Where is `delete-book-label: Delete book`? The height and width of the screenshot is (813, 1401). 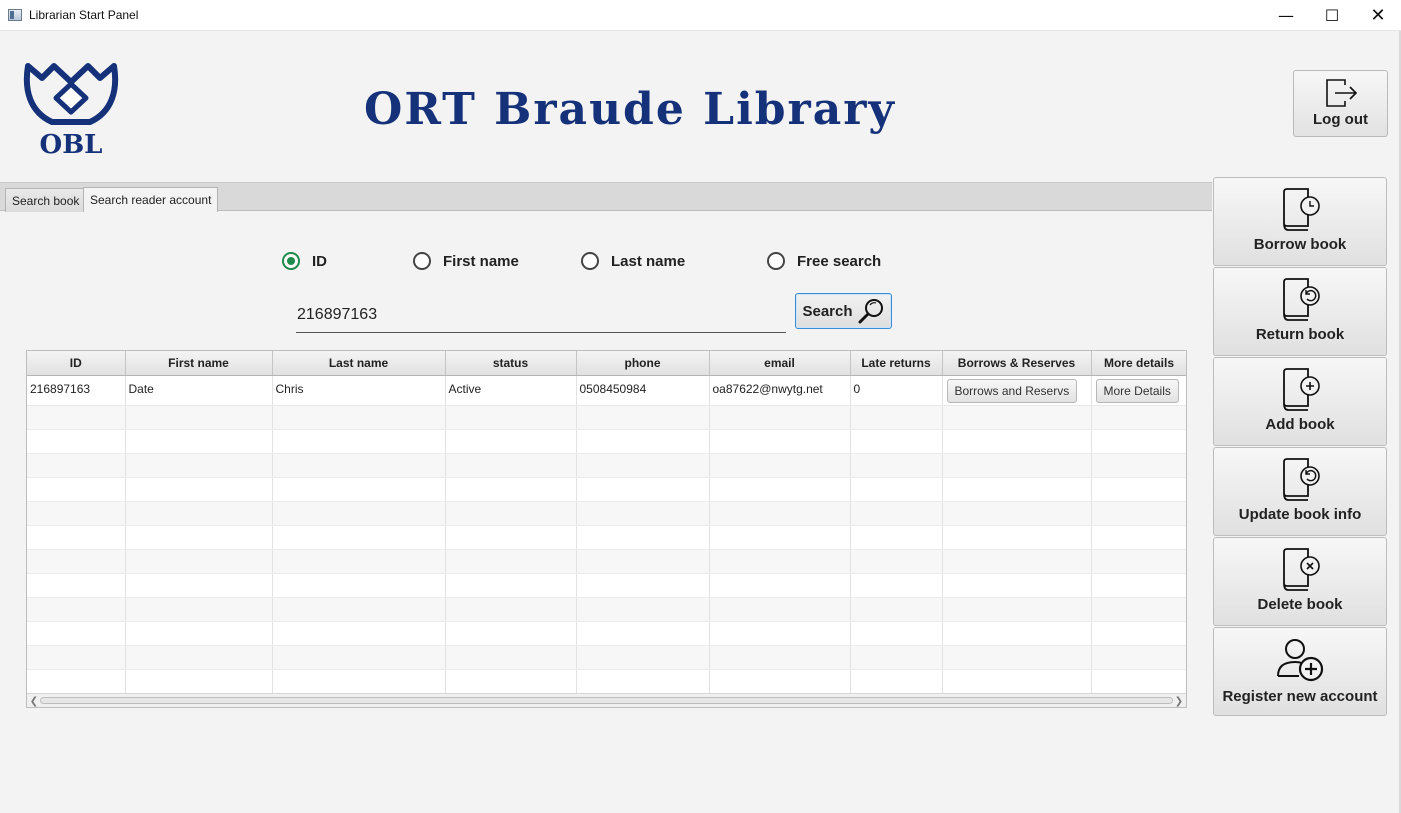
delete-book-label: Delete book is located at coordinates (1300, 604).